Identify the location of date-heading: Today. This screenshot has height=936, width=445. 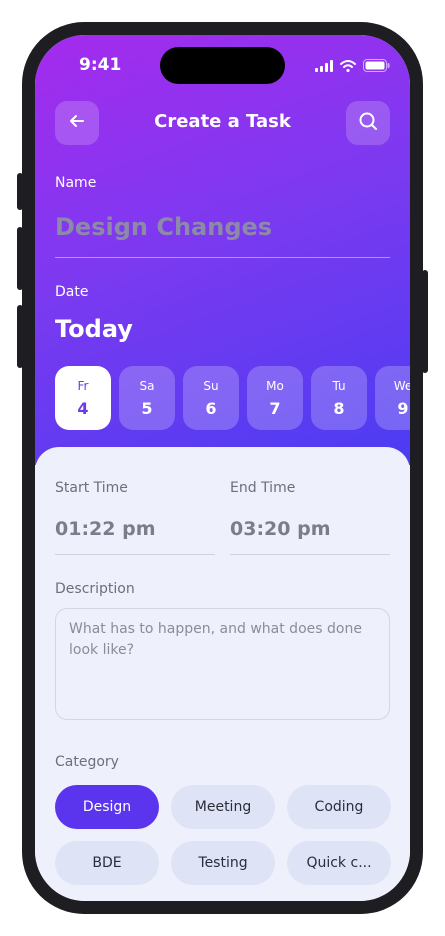
(94, 329).